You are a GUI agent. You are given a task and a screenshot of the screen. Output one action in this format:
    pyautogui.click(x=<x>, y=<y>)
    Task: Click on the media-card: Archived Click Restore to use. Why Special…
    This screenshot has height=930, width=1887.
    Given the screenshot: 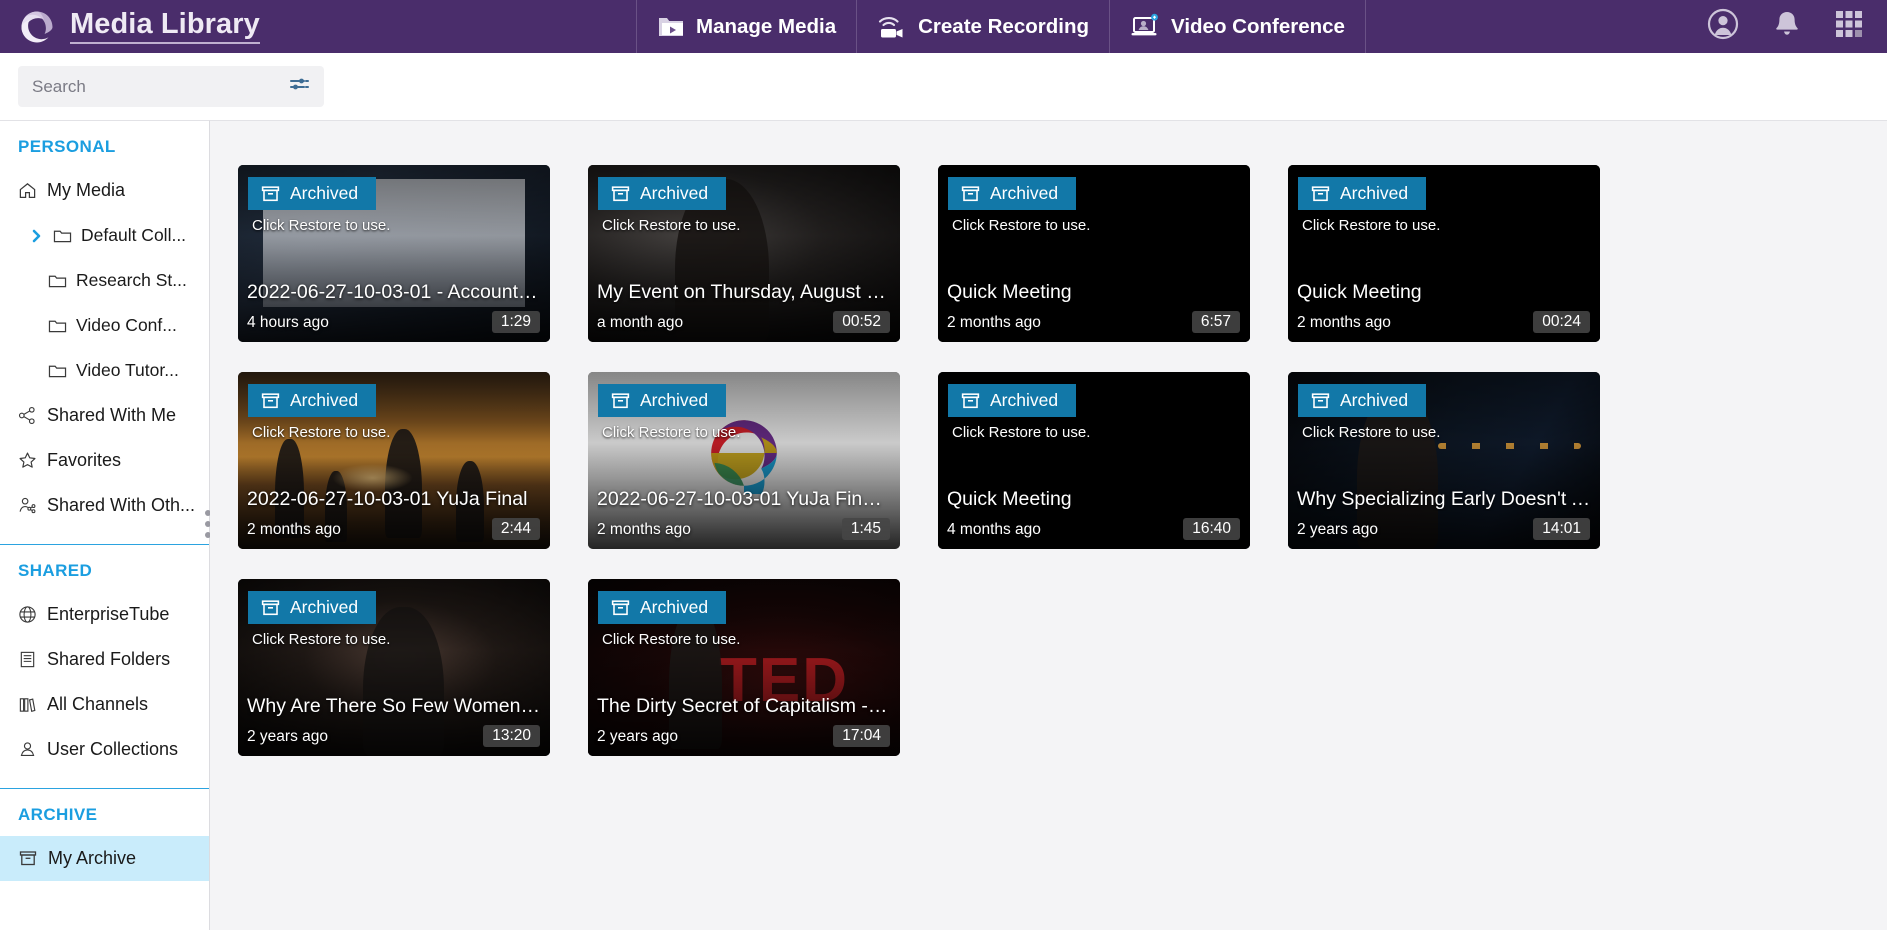 What is the action you would take?
    pyautogui.click(x=1444, y=460)
    